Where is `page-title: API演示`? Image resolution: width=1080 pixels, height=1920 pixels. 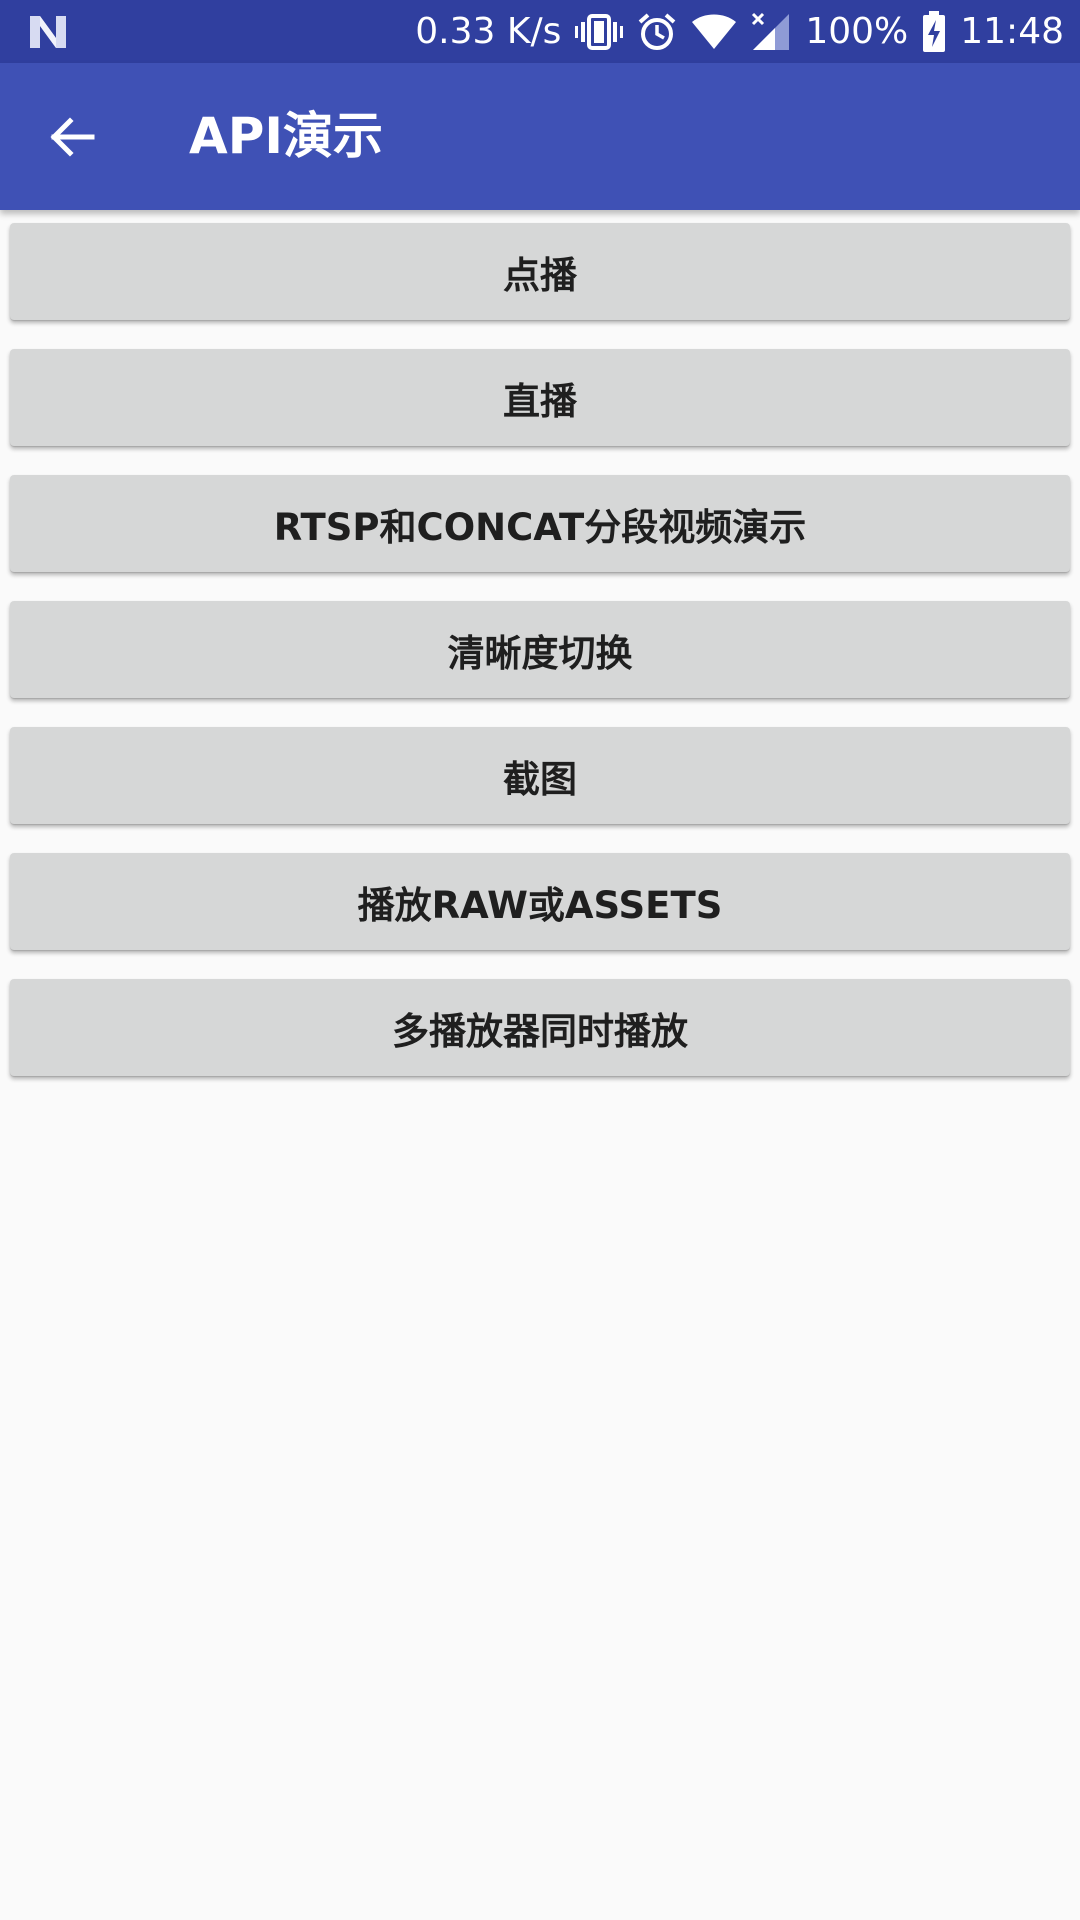
page-title: API演示 is located at coordinates (286, 136).